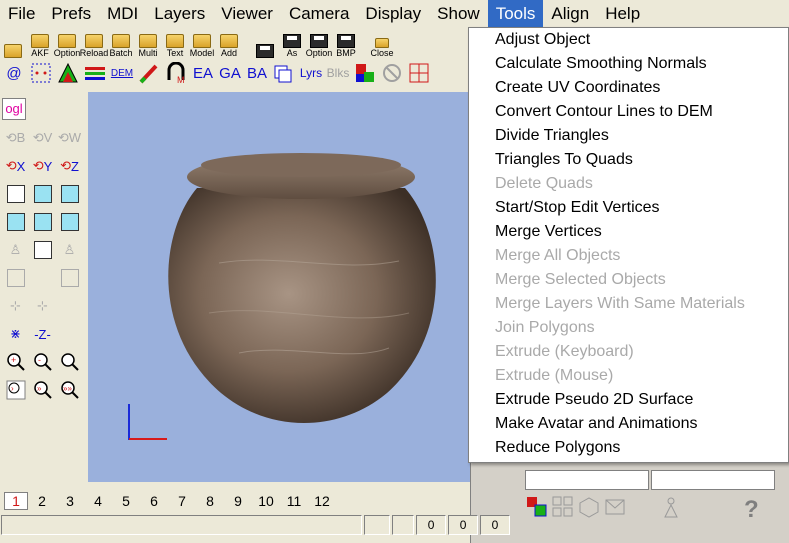 The image size is (789, 543). I want to click on menu-tools: Tools, so click(515, 13).